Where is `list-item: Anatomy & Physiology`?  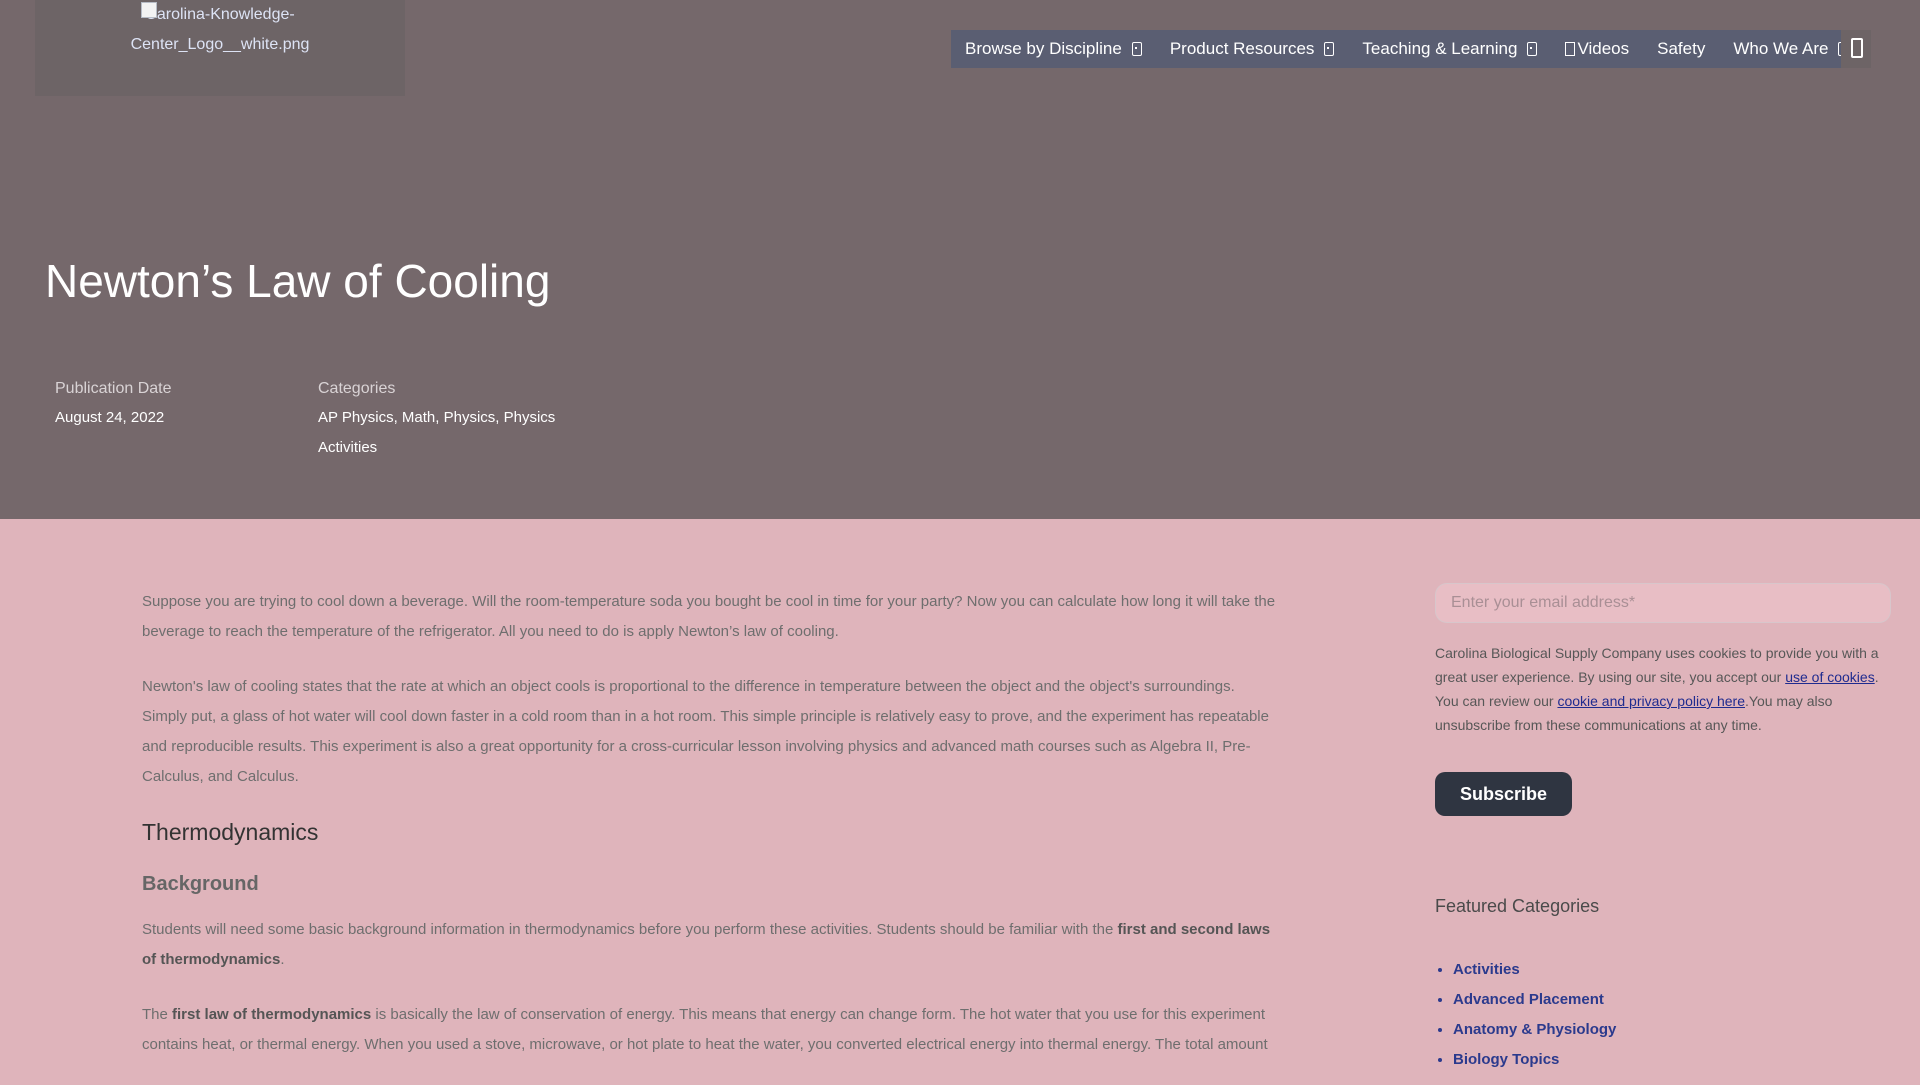 list-item: Anatomy & Physiology is located at coordinates (1534, 1030).